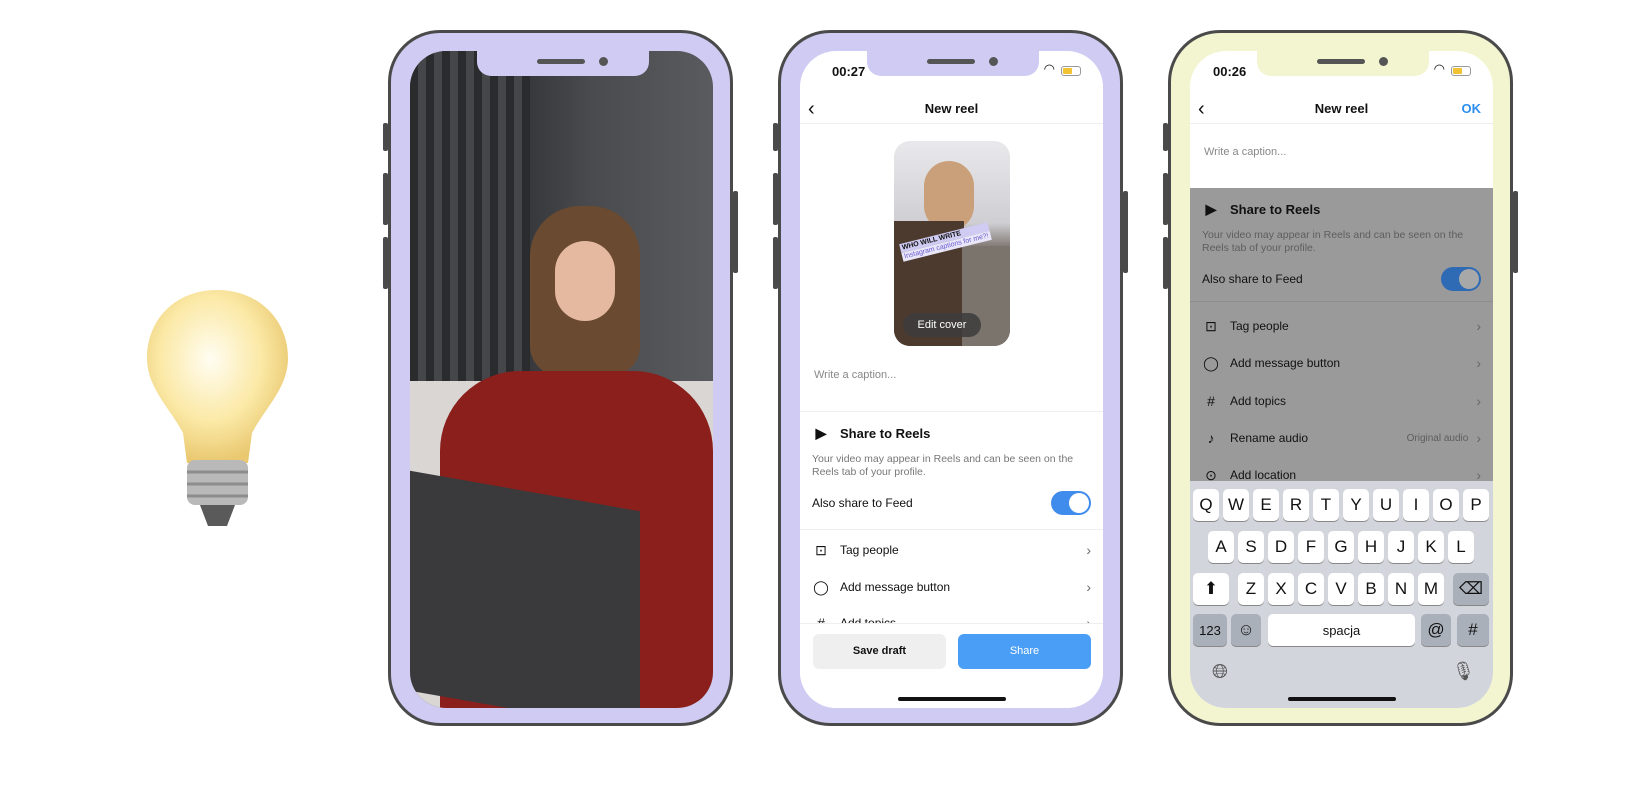 This screenshot has width=1652, height=804. What do you see at coordinates (1251, 589) in the screenshot?
I see `key-z: Z` at bounding box center [1251, 589].